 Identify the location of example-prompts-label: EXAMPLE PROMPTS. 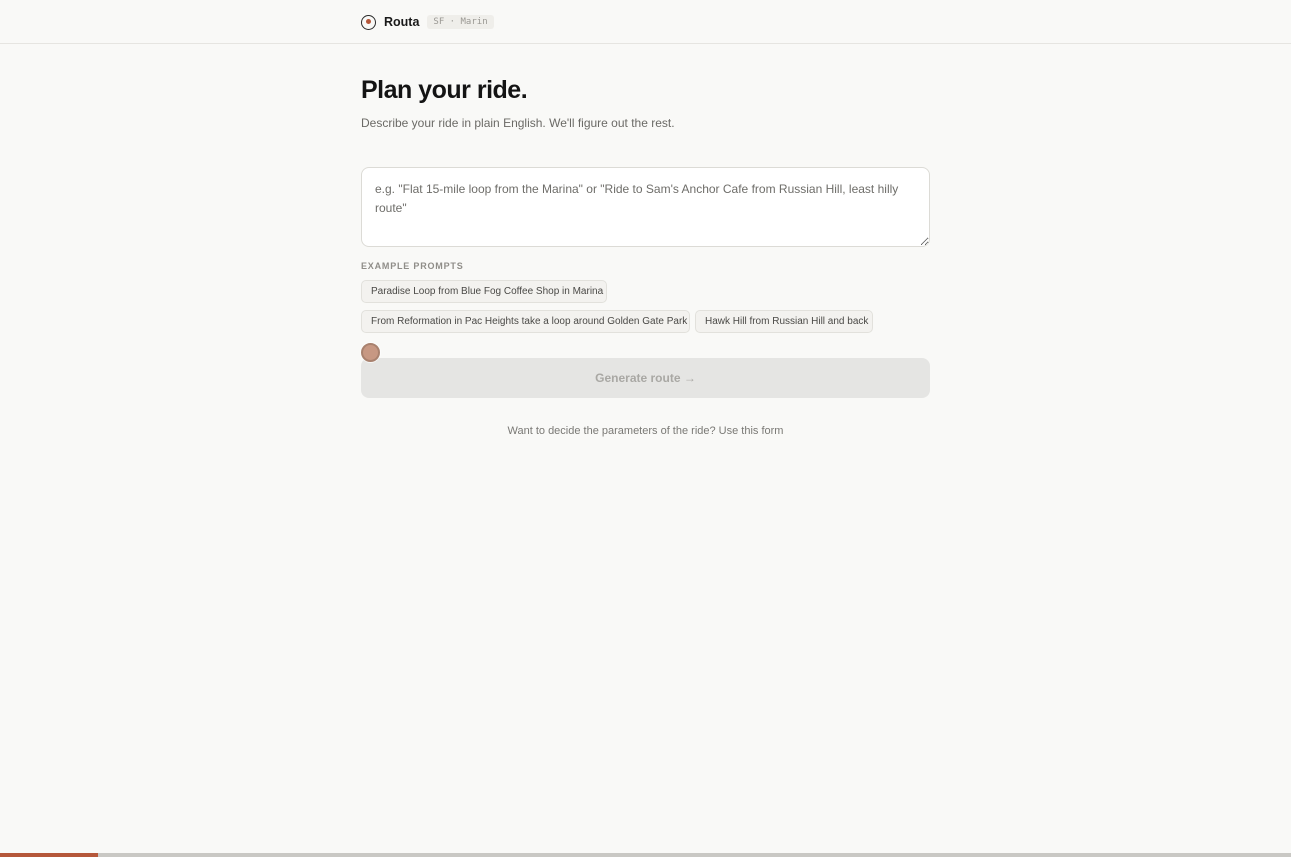
(412, 266).